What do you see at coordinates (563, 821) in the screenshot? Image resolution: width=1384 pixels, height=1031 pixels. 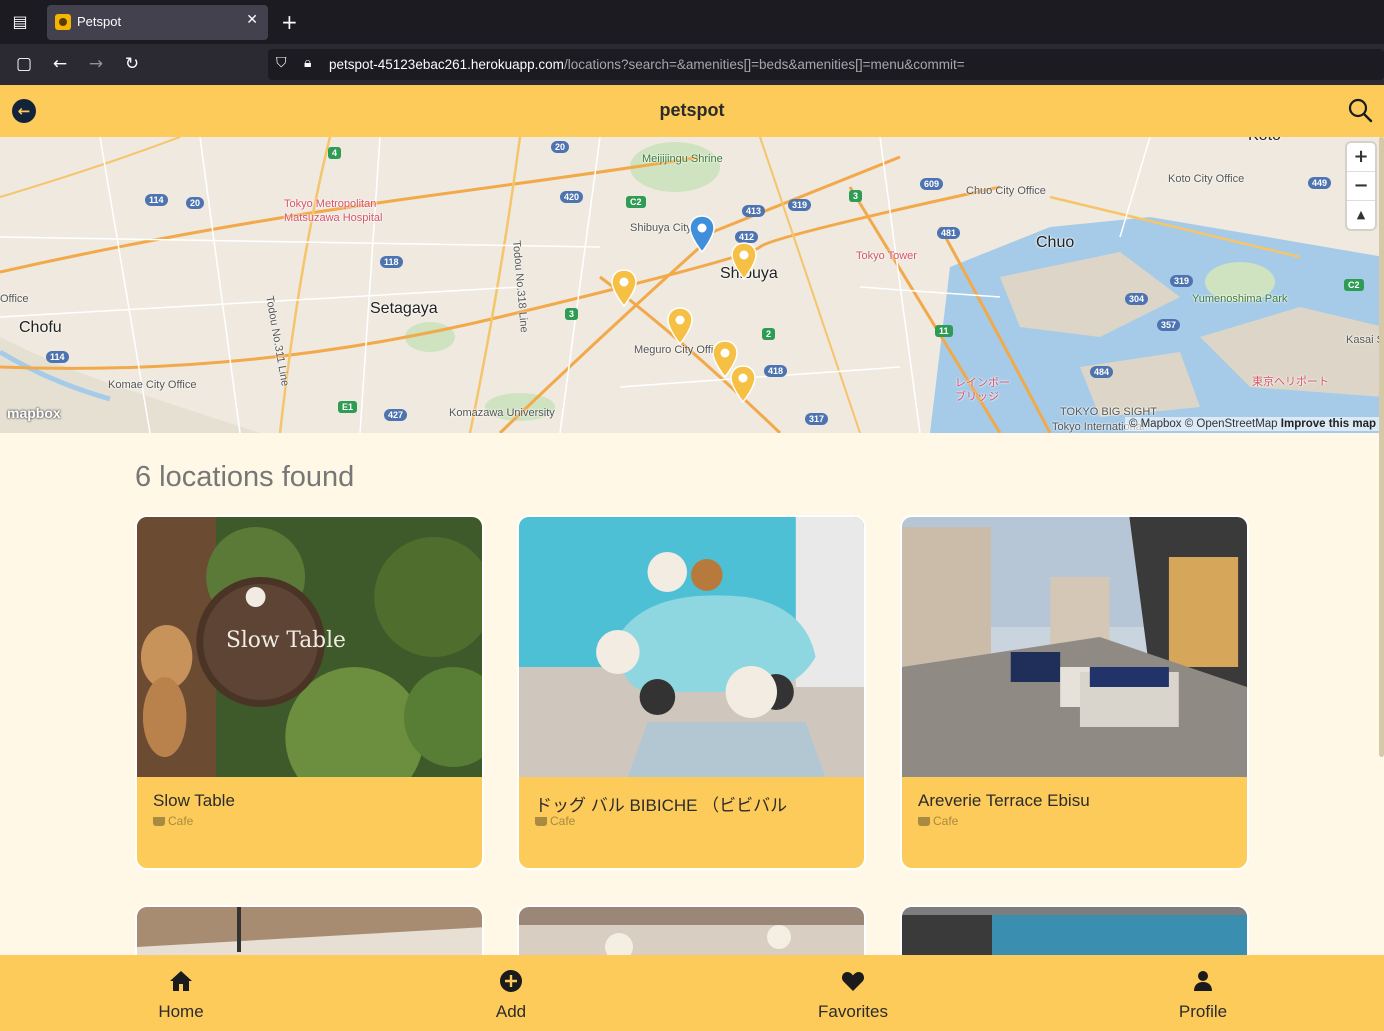 I see `category-label: Cafe` at bounding box center [563, 821].